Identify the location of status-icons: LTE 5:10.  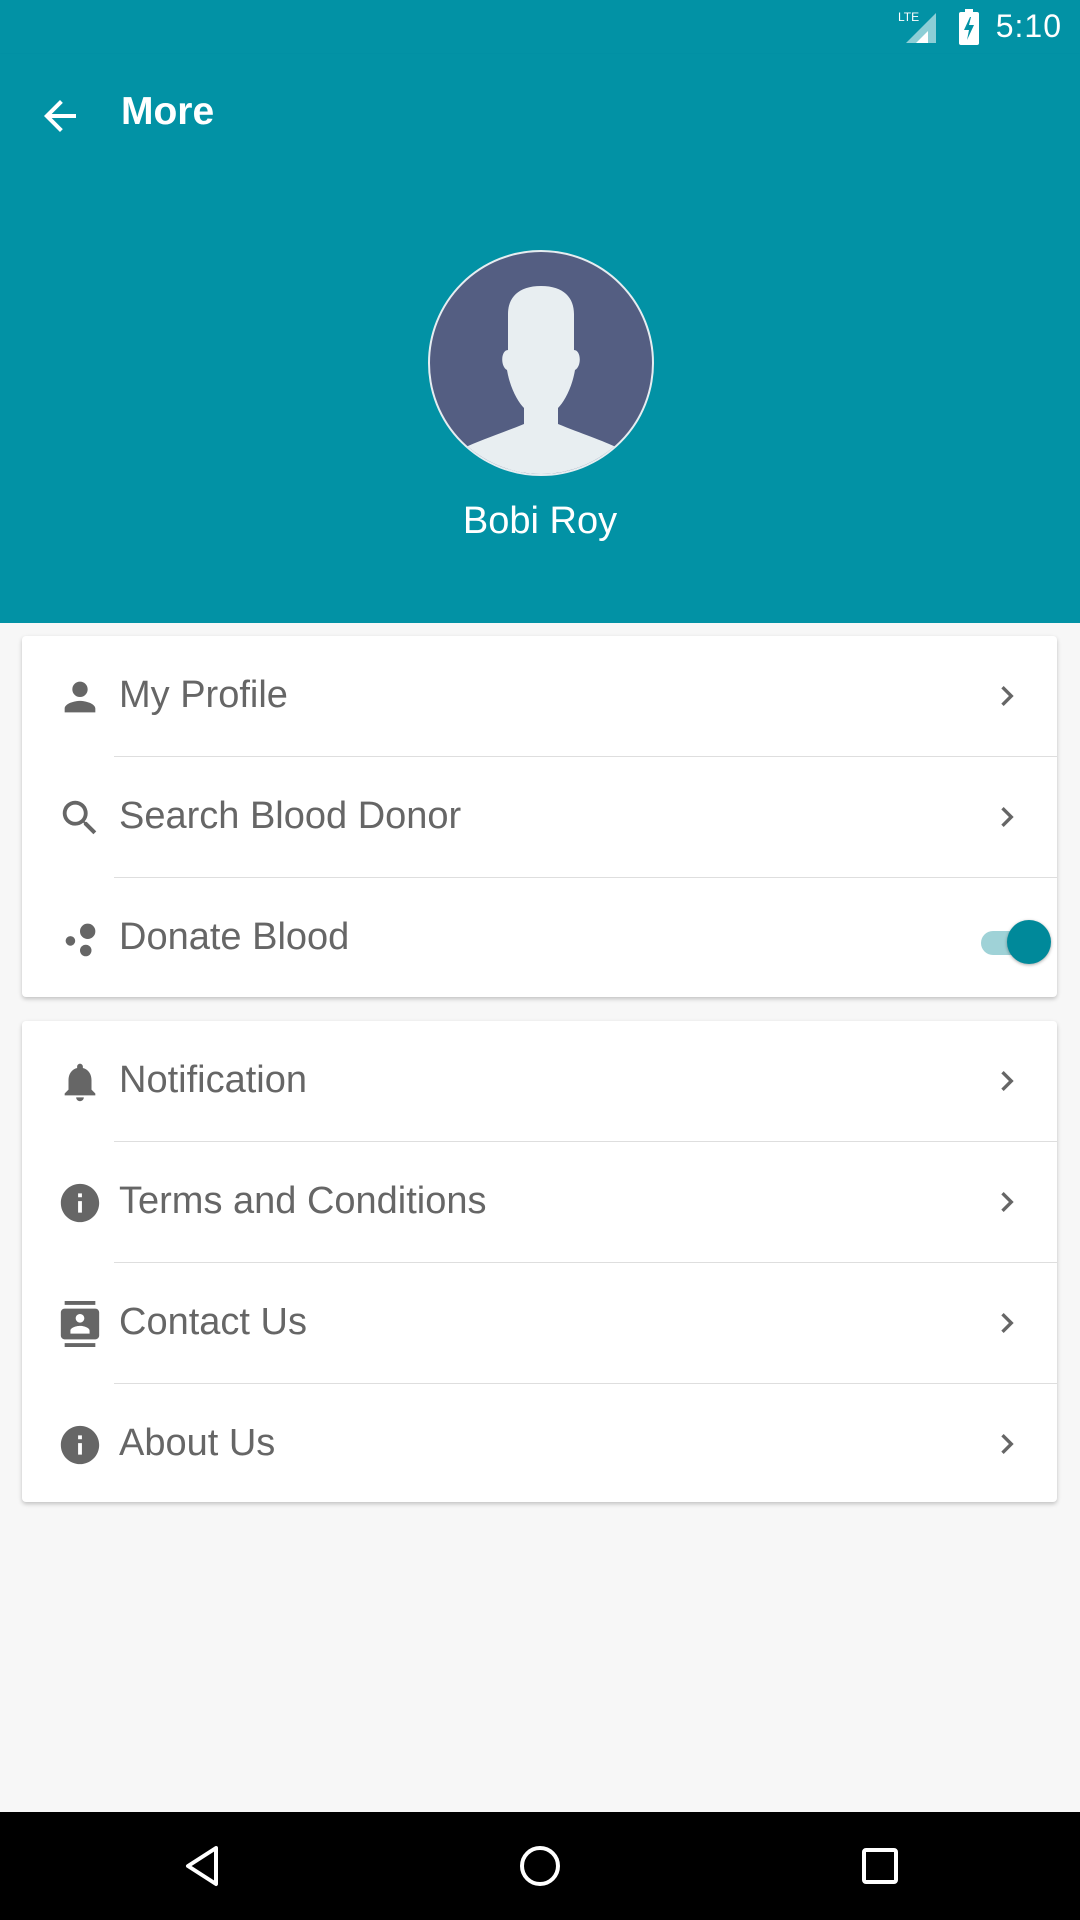
(980, 26).